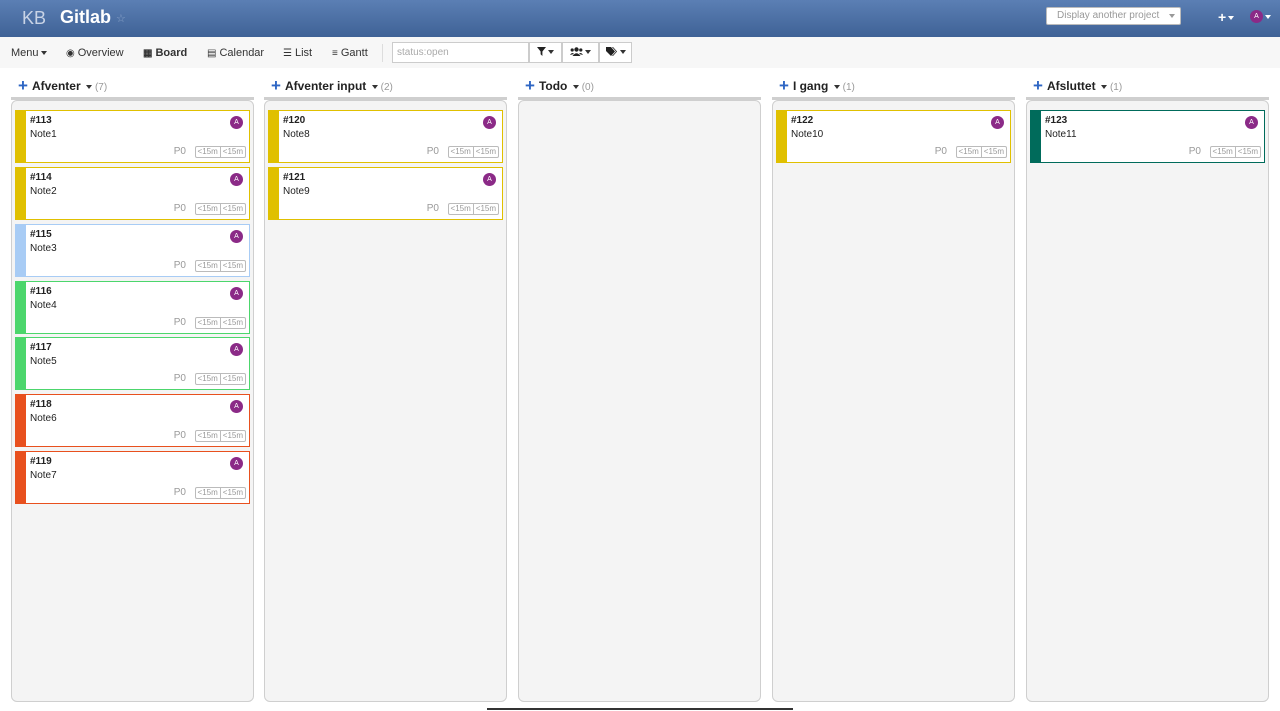  What do you see at coordinates (132, 136) in the screenshot?
I see `issue-card: #113 Note1 A P0 <15m <15m` at bounding box center [132, 136].